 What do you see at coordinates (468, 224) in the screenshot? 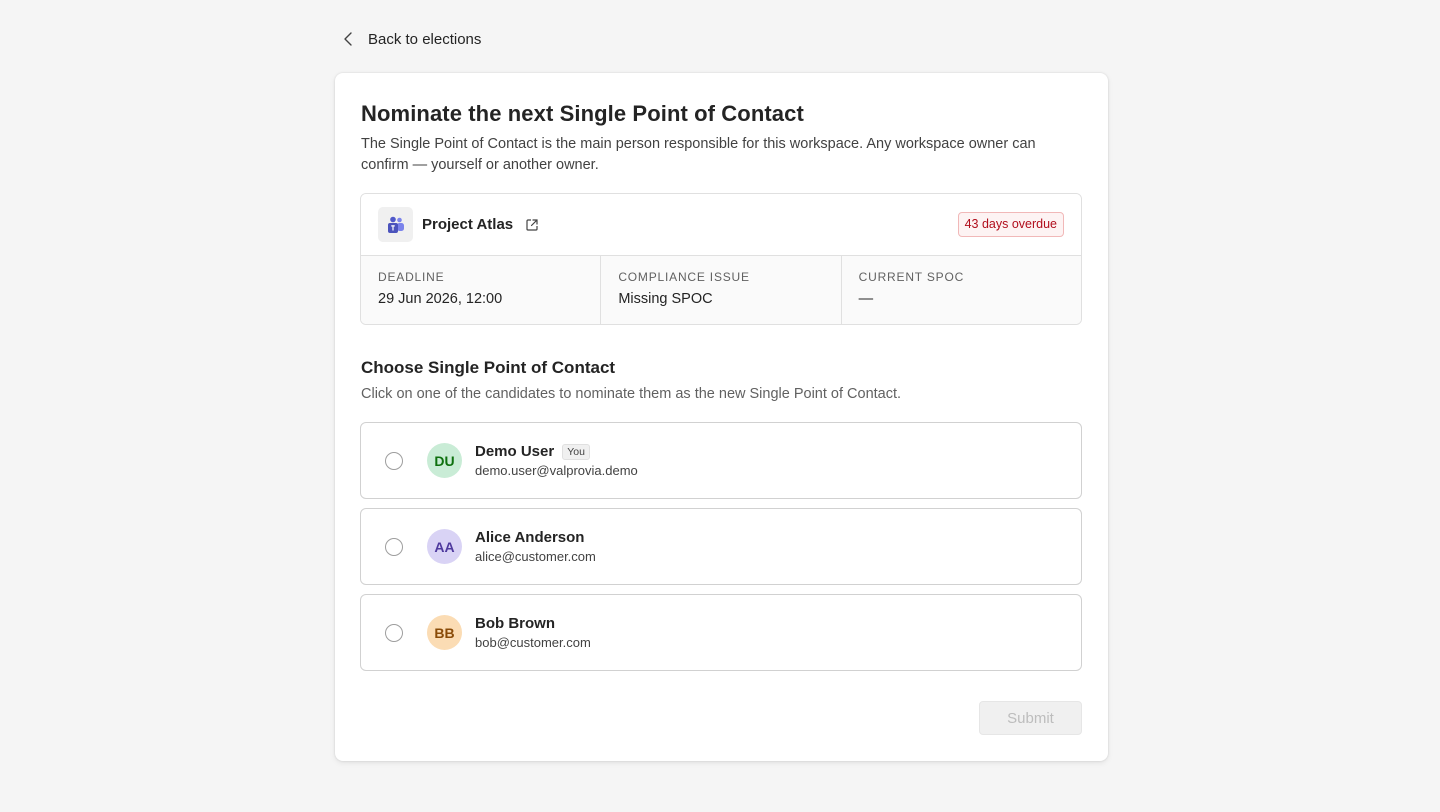
I see `workspace-name: Project Atlas` at bounding box center [468, 224].